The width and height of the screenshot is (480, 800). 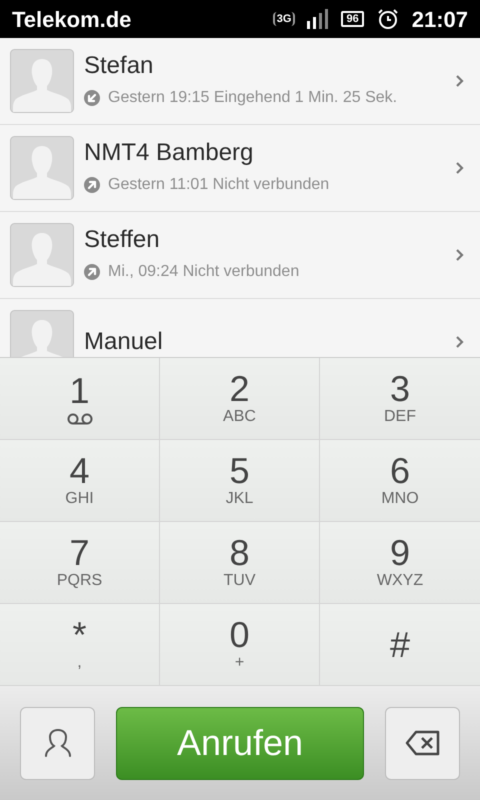 I want to click on contacts-button, so click(x=57, y=743).